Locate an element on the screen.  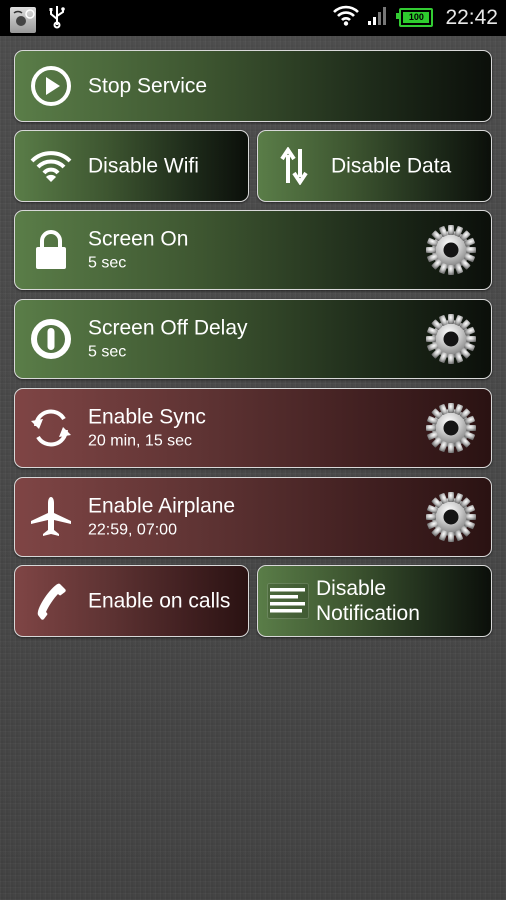
usb-icon is located at coordinates (57, 19).